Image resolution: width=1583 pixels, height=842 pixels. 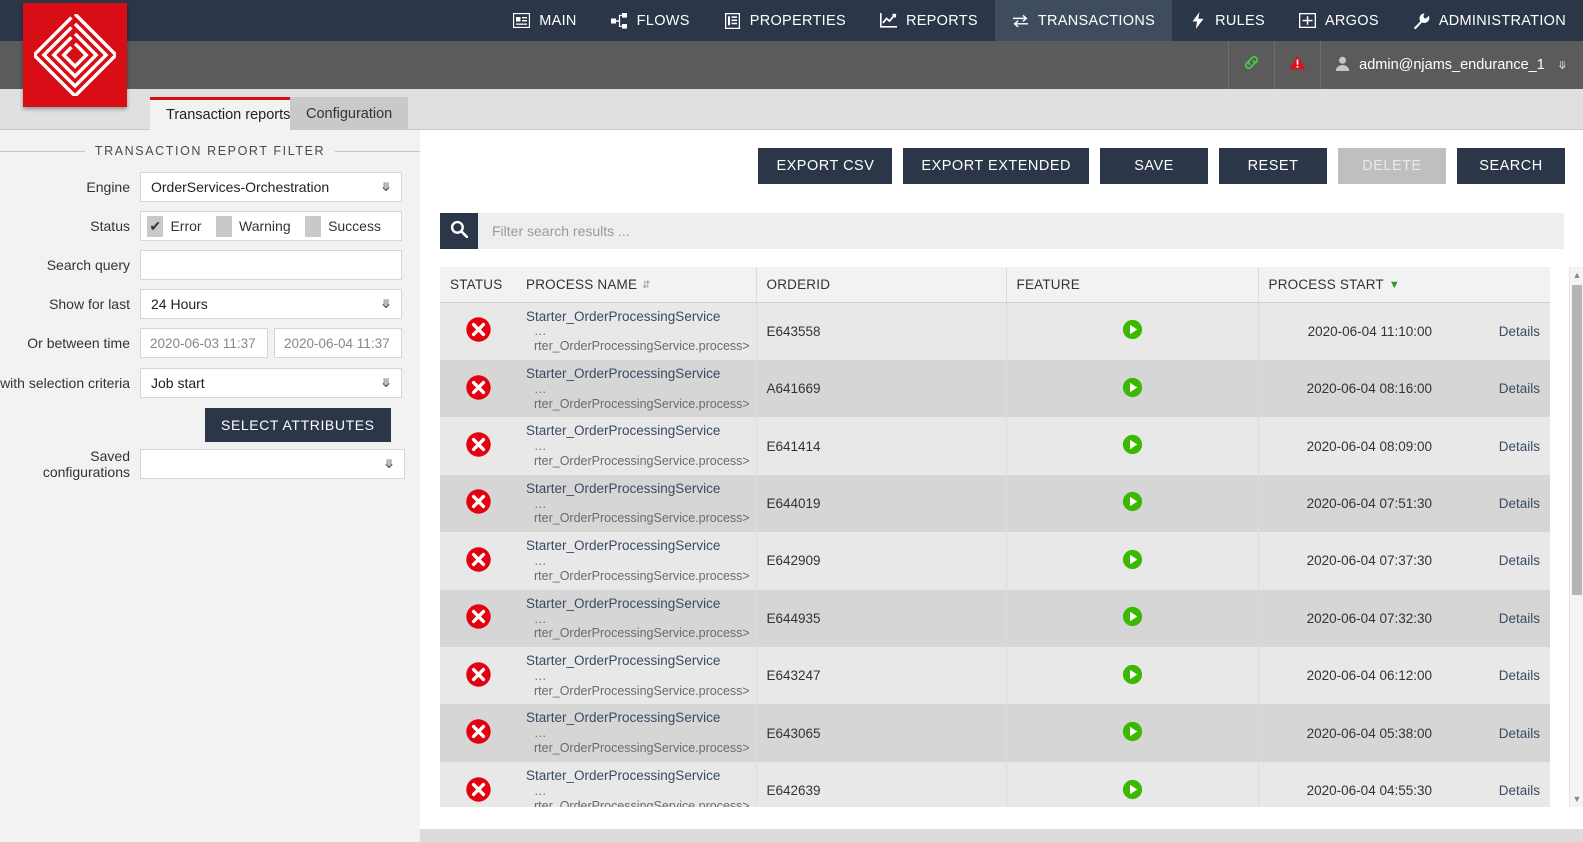 What do you see at coordinates (1576, 799) in the screenshot?
I see `scroll-down-arrow-icon: ▼` at bounding box center [1576, 799].